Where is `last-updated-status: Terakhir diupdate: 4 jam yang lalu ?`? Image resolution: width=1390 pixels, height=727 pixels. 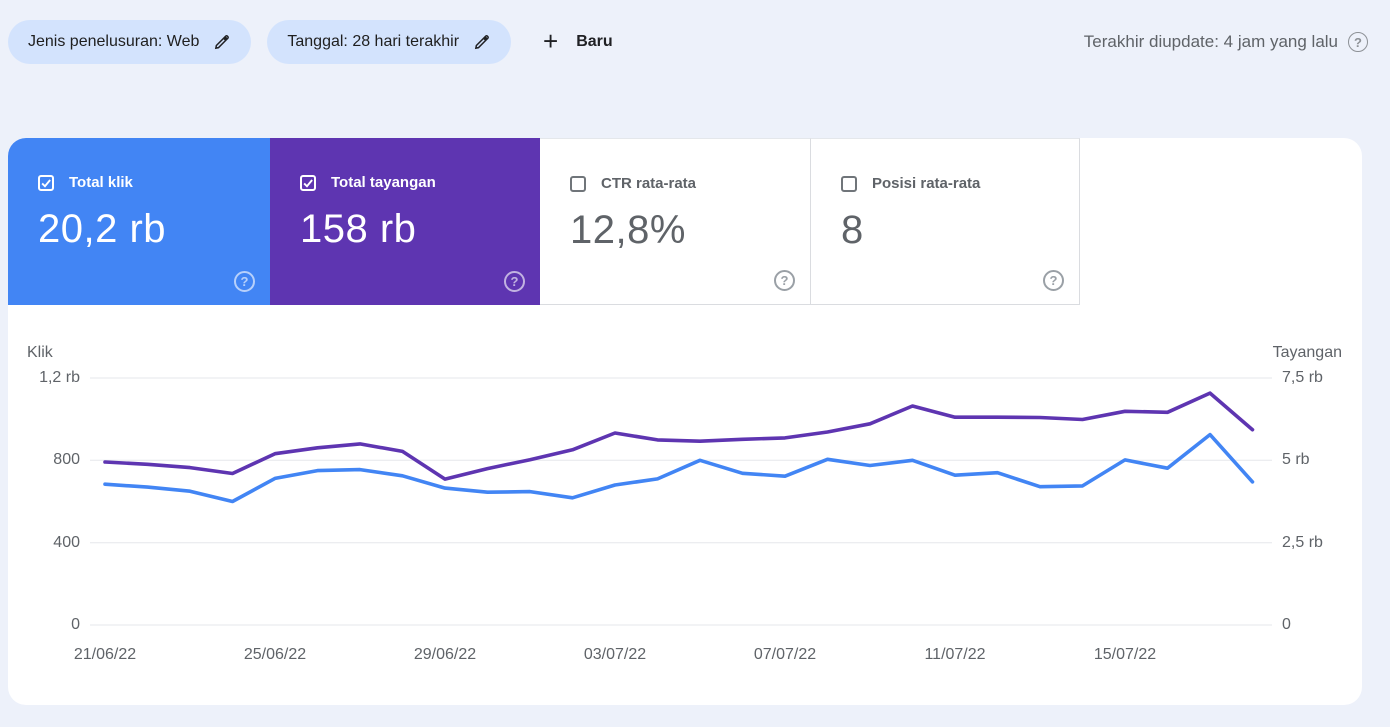
last-updated-status: Terakhir diupdate: 4 jam yang lalu ? is located at coordinates (1226, 42).